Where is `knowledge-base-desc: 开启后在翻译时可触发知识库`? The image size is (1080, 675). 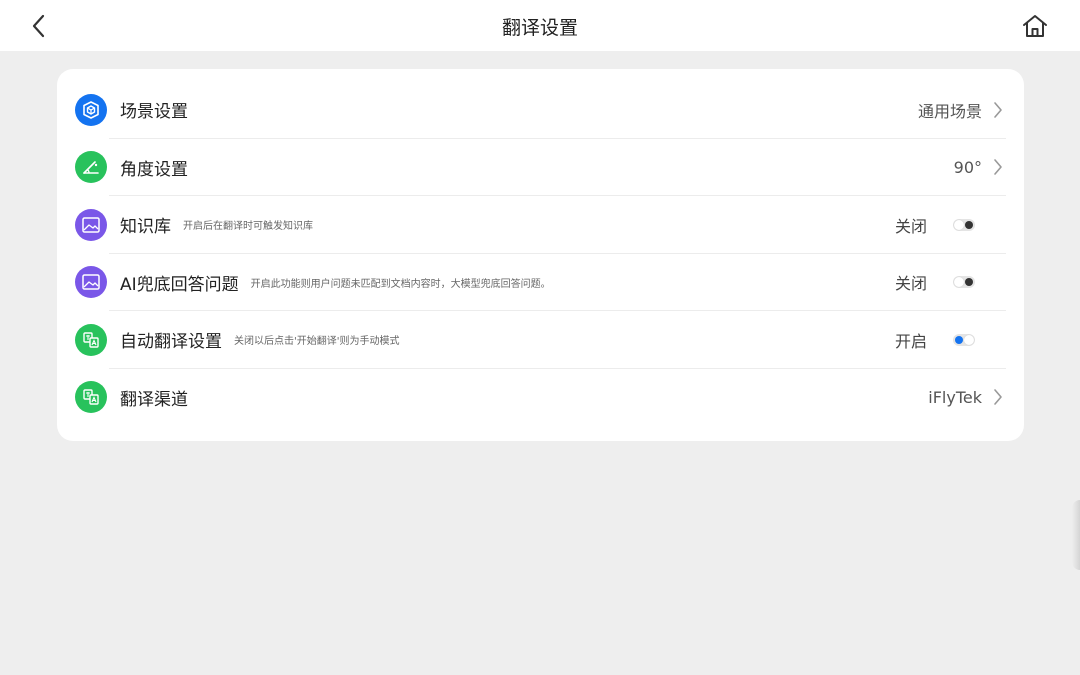
knowledge-base-desc: 开启后在翻译时可触发知识库 is located at coordinates (248, 227).